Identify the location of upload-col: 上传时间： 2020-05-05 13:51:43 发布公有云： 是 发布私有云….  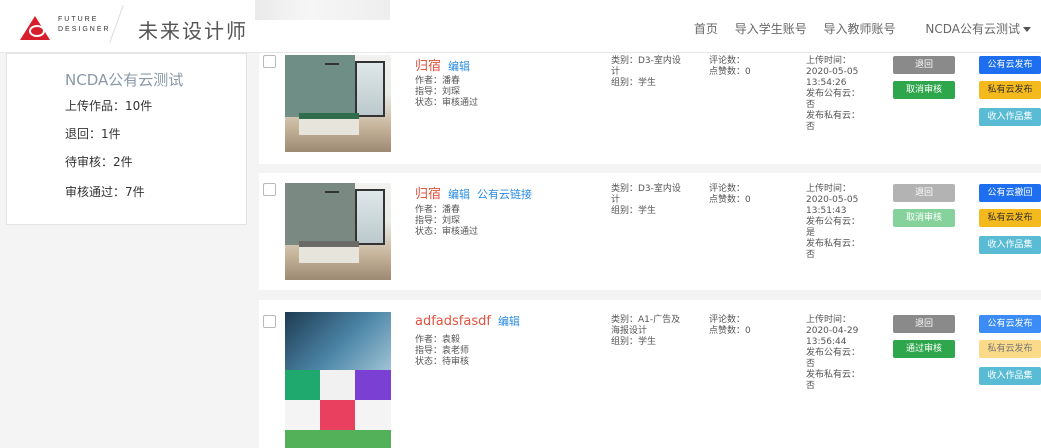
(833, 222).